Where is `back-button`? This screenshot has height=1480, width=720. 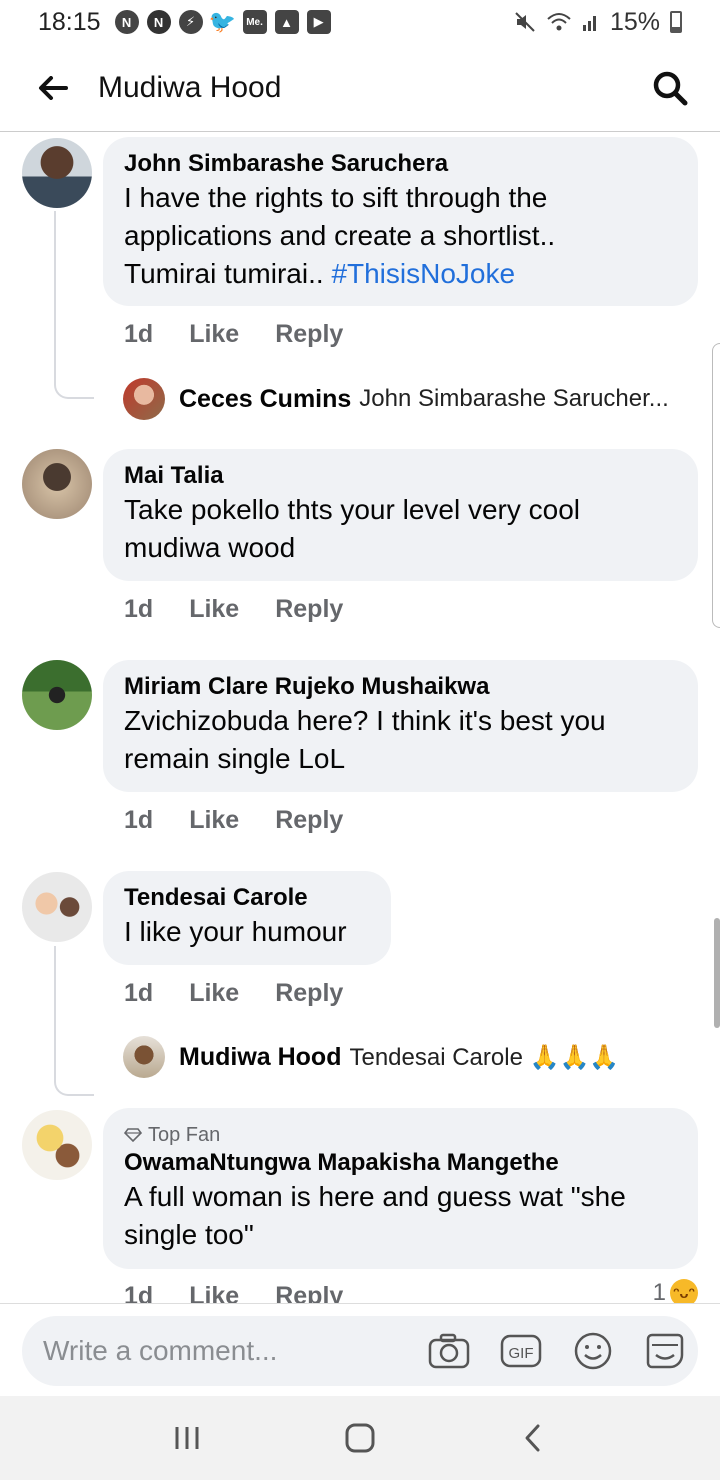
back-button is located at coordinates (53, 88).